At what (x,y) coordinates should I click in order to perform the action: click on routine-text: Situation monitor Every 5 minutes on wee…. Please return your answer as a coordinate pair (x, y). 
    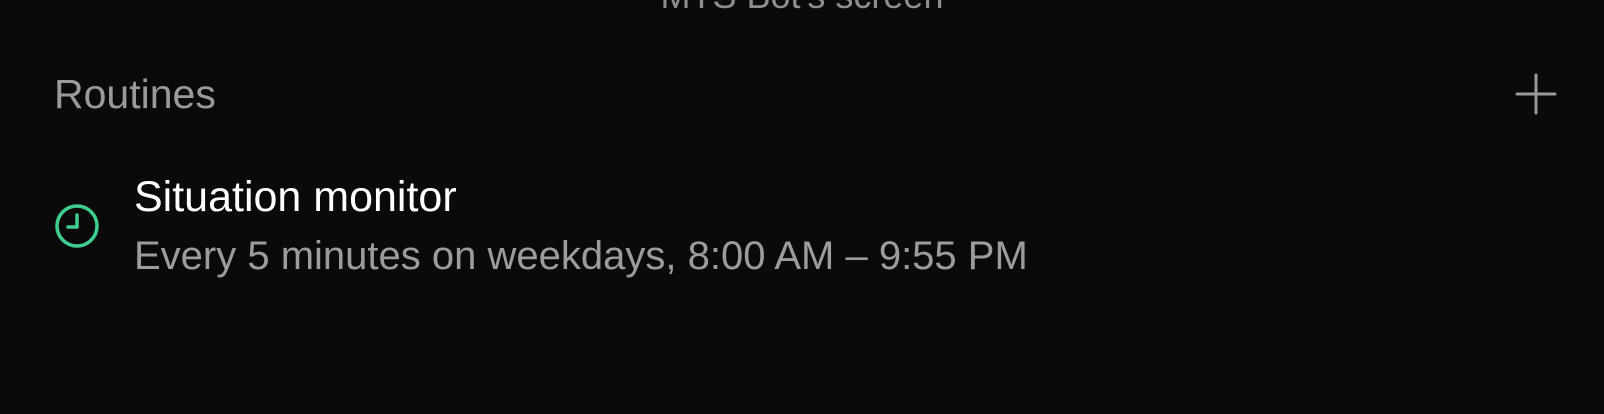
    Looking at the image, I should click on (581, 226).